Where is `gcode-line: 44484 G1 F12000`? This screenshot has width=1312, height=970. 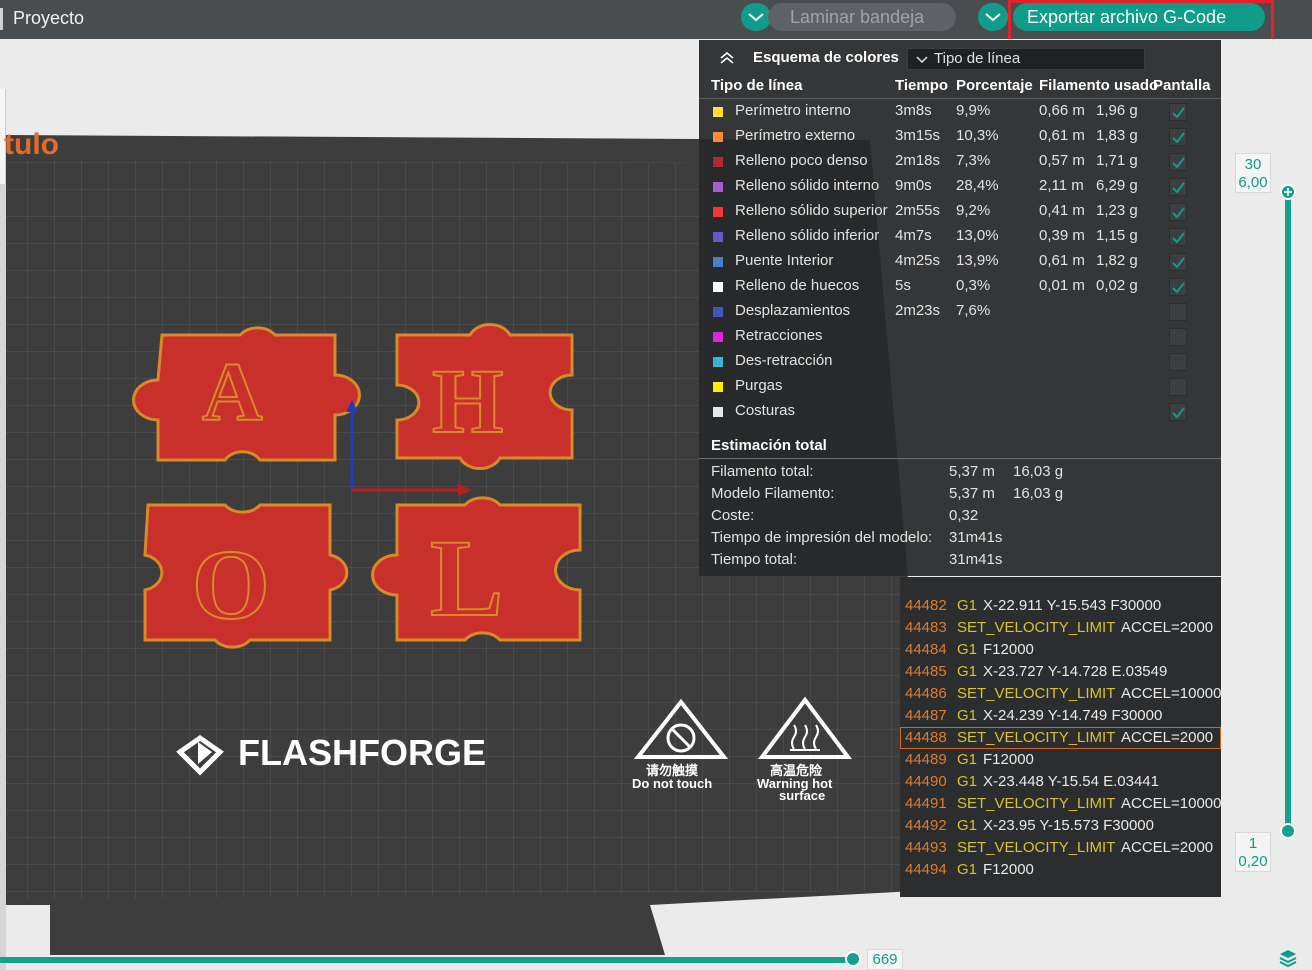
gcode-line: 44484 G1 F12000 is located at coordinates (1060, 650).